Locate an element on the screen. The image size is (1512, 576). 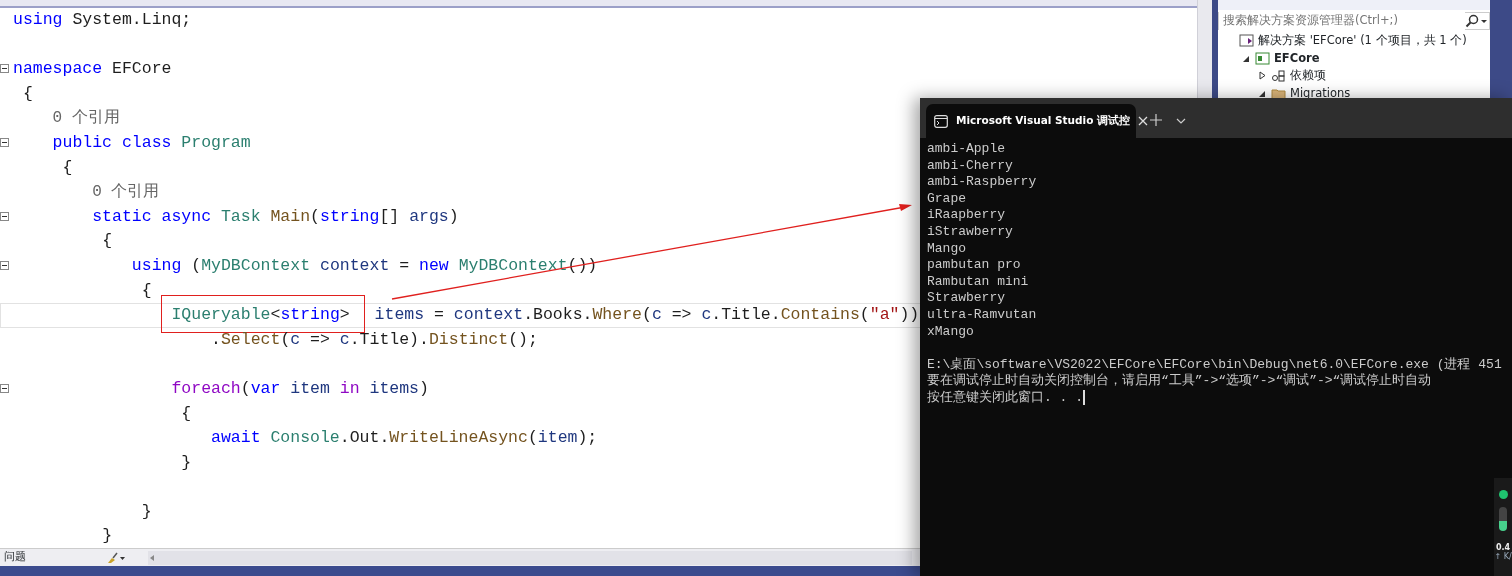
console-output: ambi-Apple is located at coordinates (966, 148).